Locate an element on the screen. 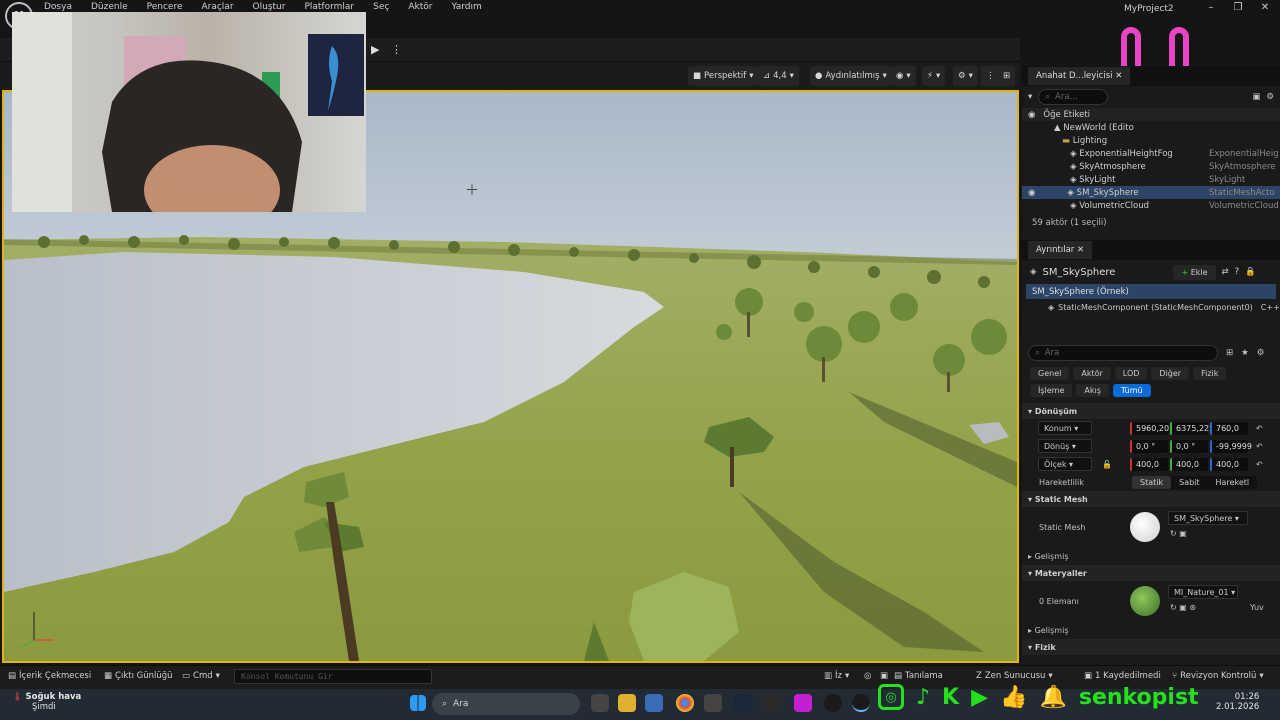 The width and height of the screenshot is (1280, 720). filter-actor: Aktör is located at coordinates (1092, 373).